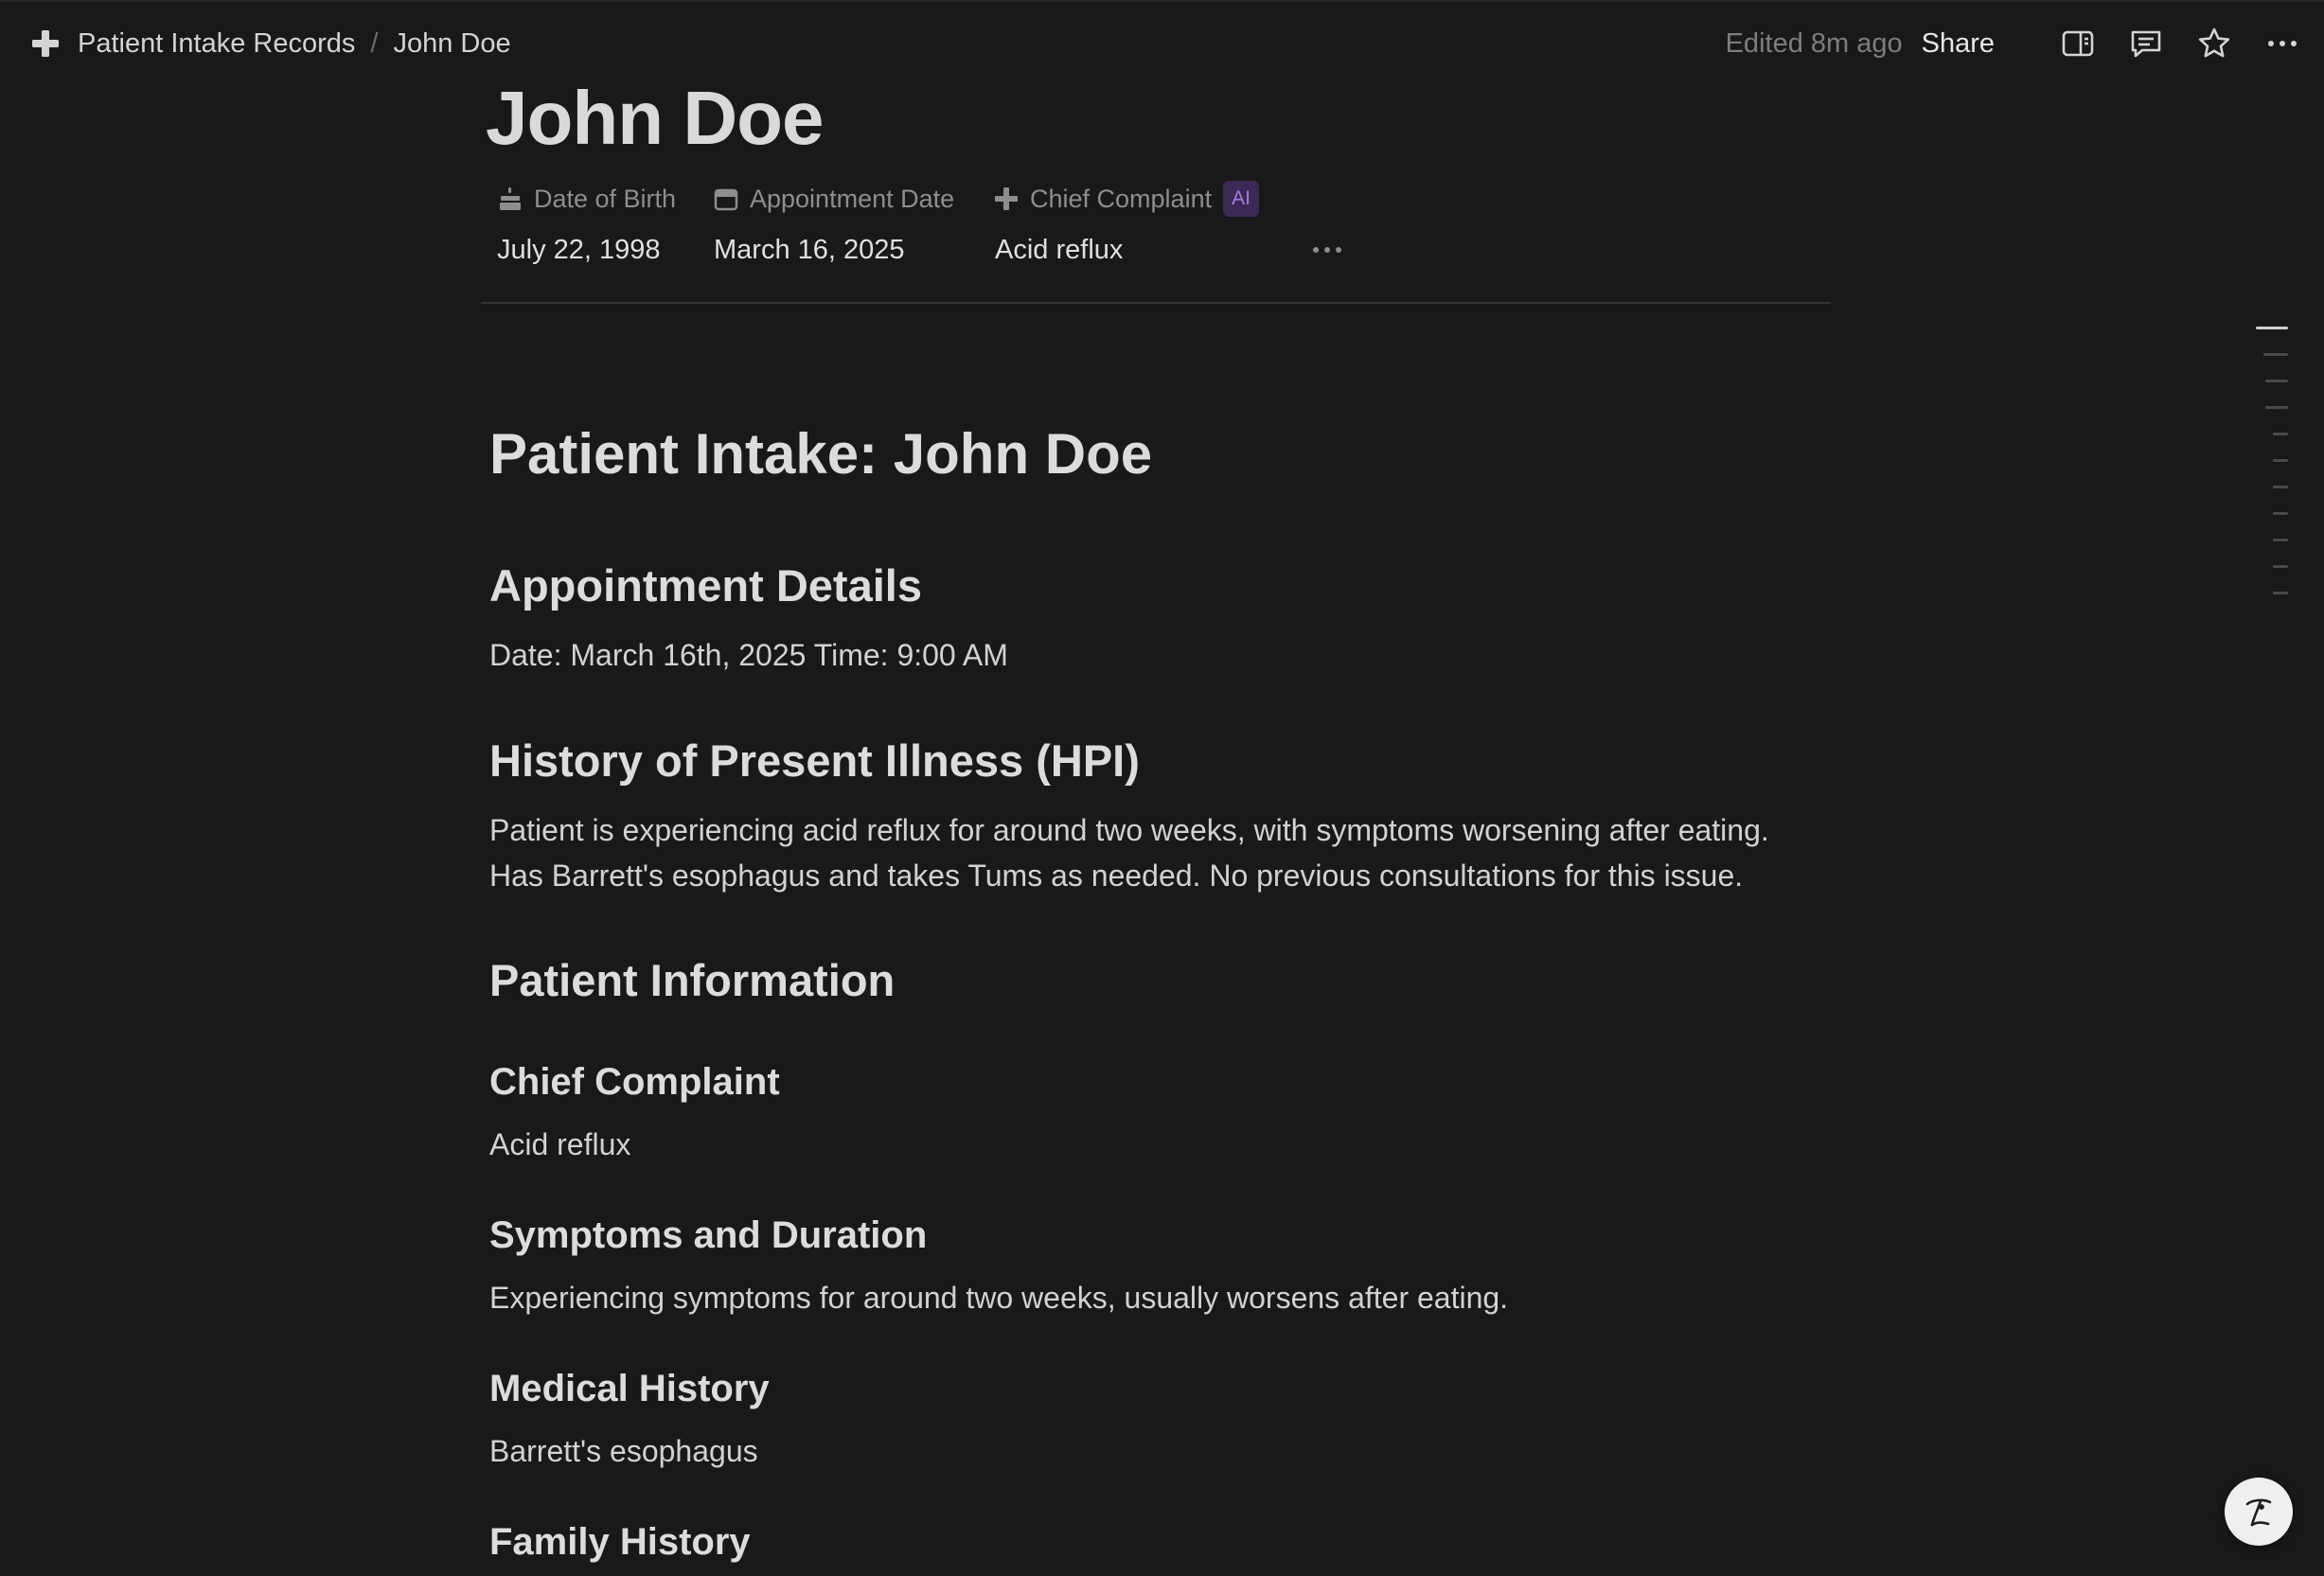 The width and height of the screenshot is (2324, 1576). What do you see at coordinates (705, 585) in the screenshot?
I see `heading-appointment-details: Appointment Details` at bounding box center [705, 585].